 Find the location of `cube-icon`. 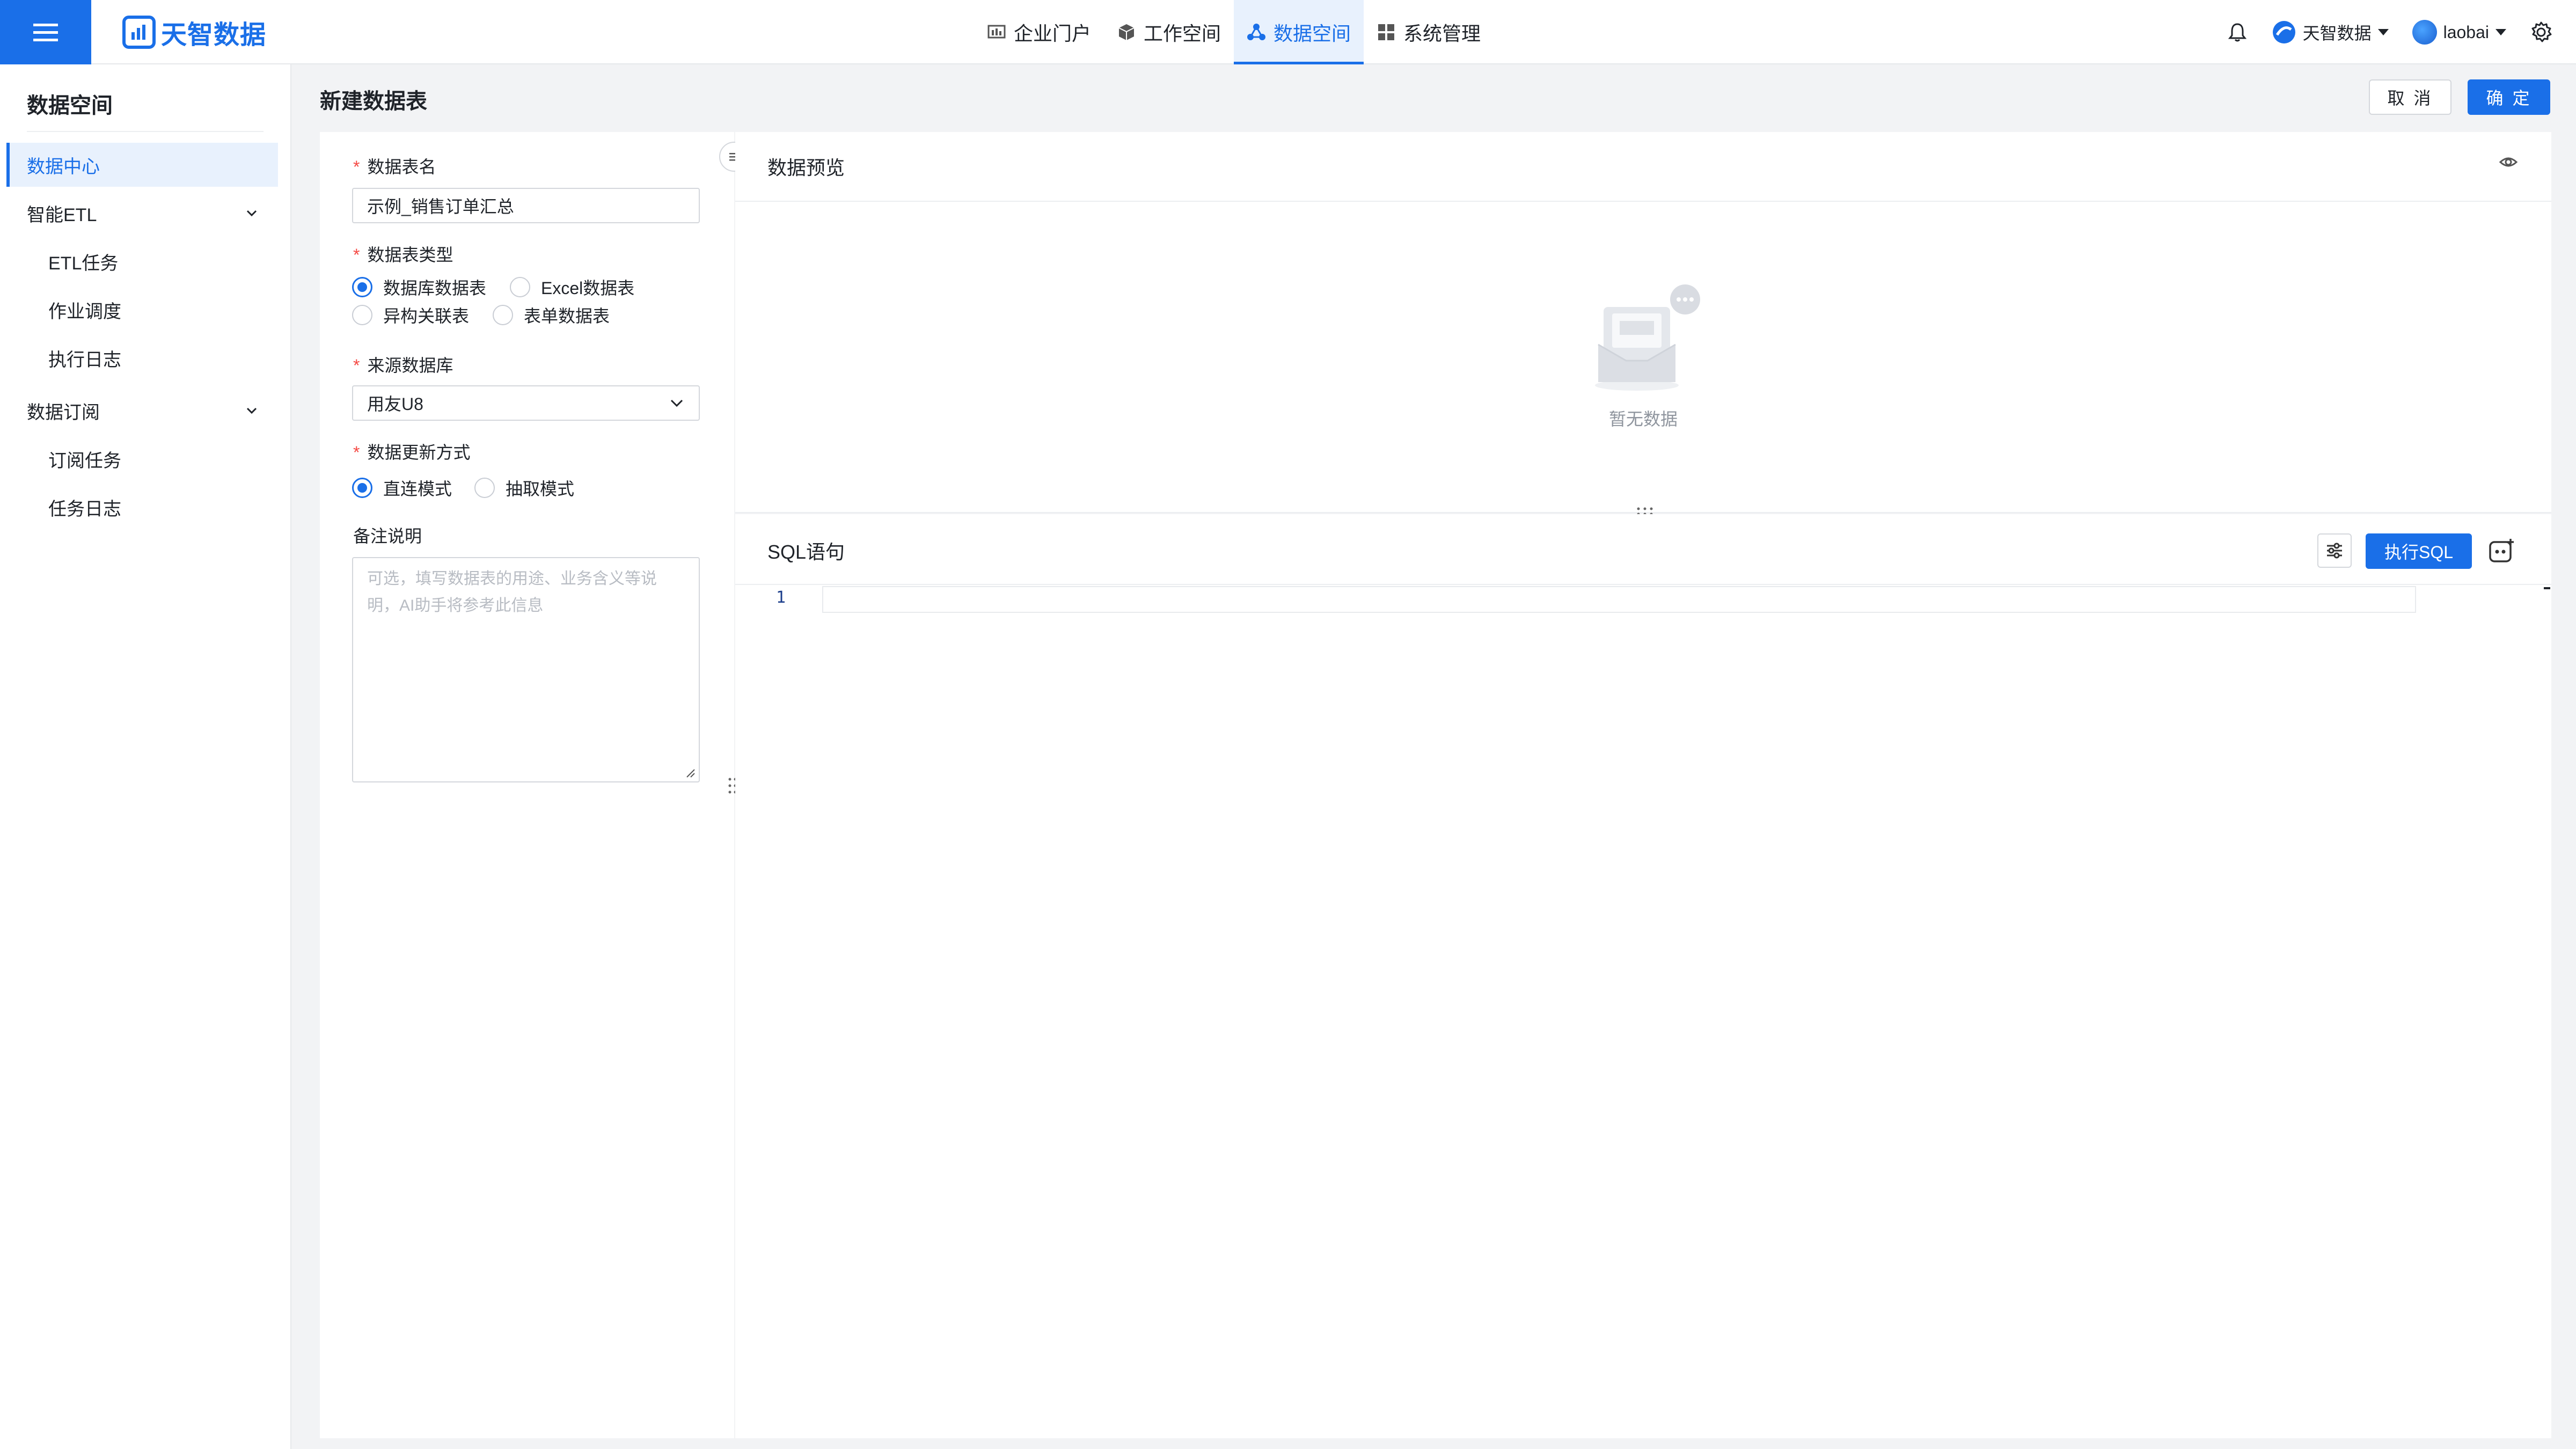

cube-icon is located at coordinates (1126, 32).